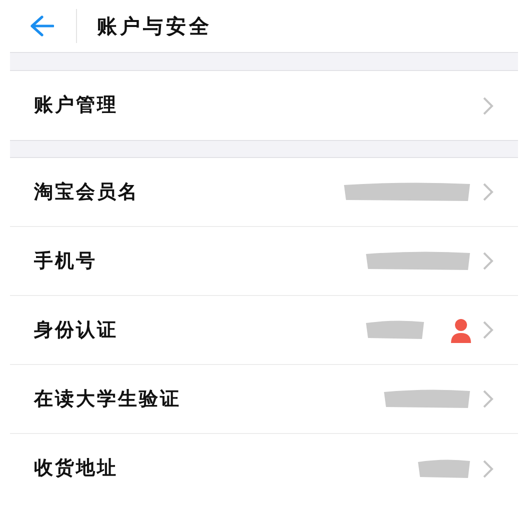 The width and height of the screenshot is (528, 507). I want to click on row-label: 身份认证, so click(76, 330).